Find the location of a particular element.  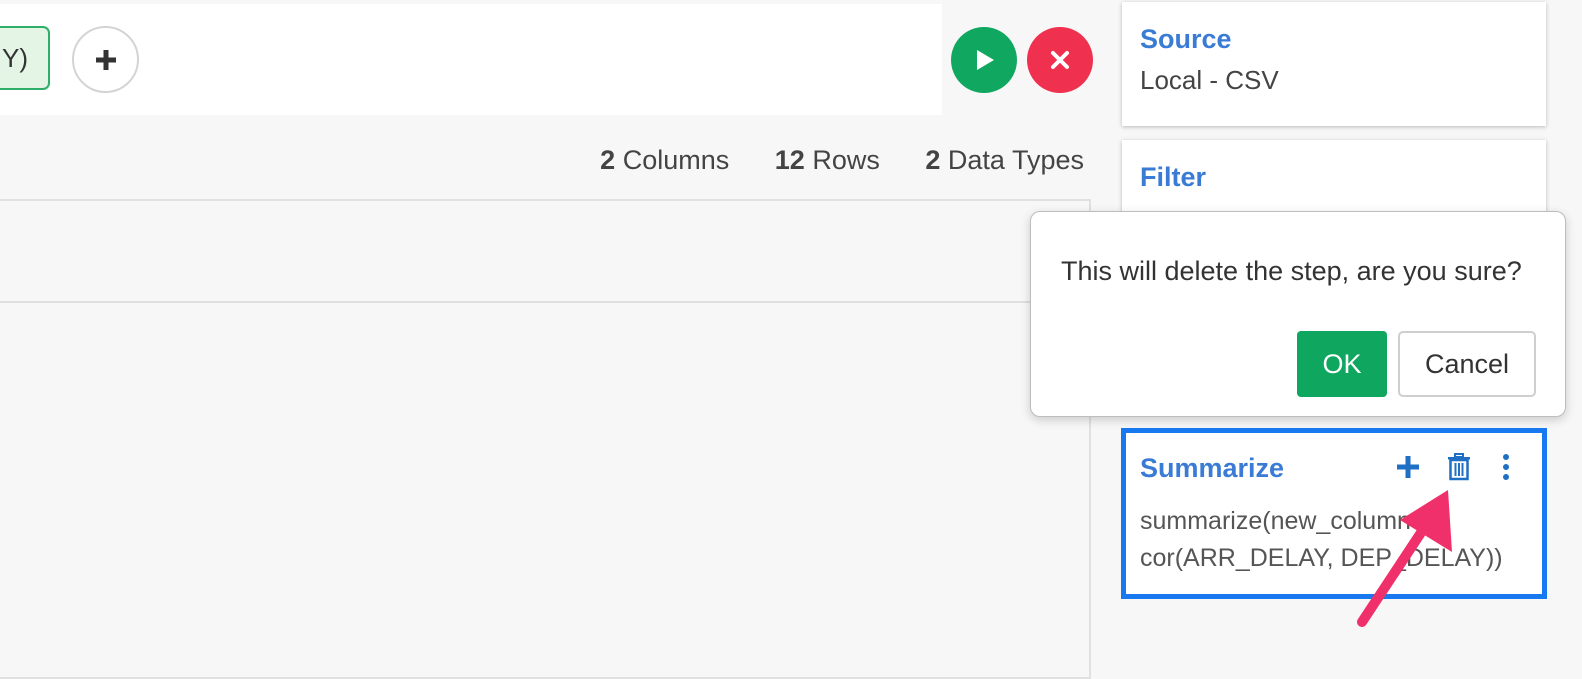

cancel-run-button is located at coordinates (1060, 60).